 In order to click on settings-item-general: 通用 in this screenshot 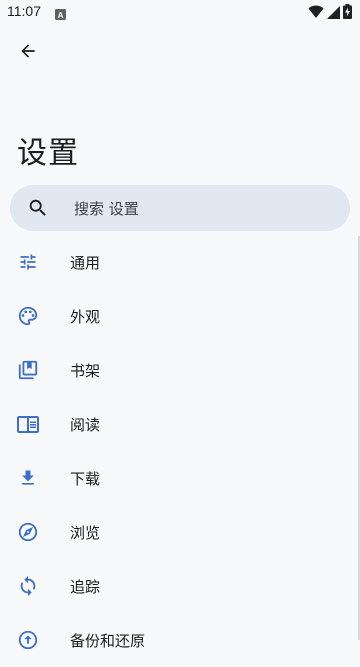, I will do `click(178, 262)`.